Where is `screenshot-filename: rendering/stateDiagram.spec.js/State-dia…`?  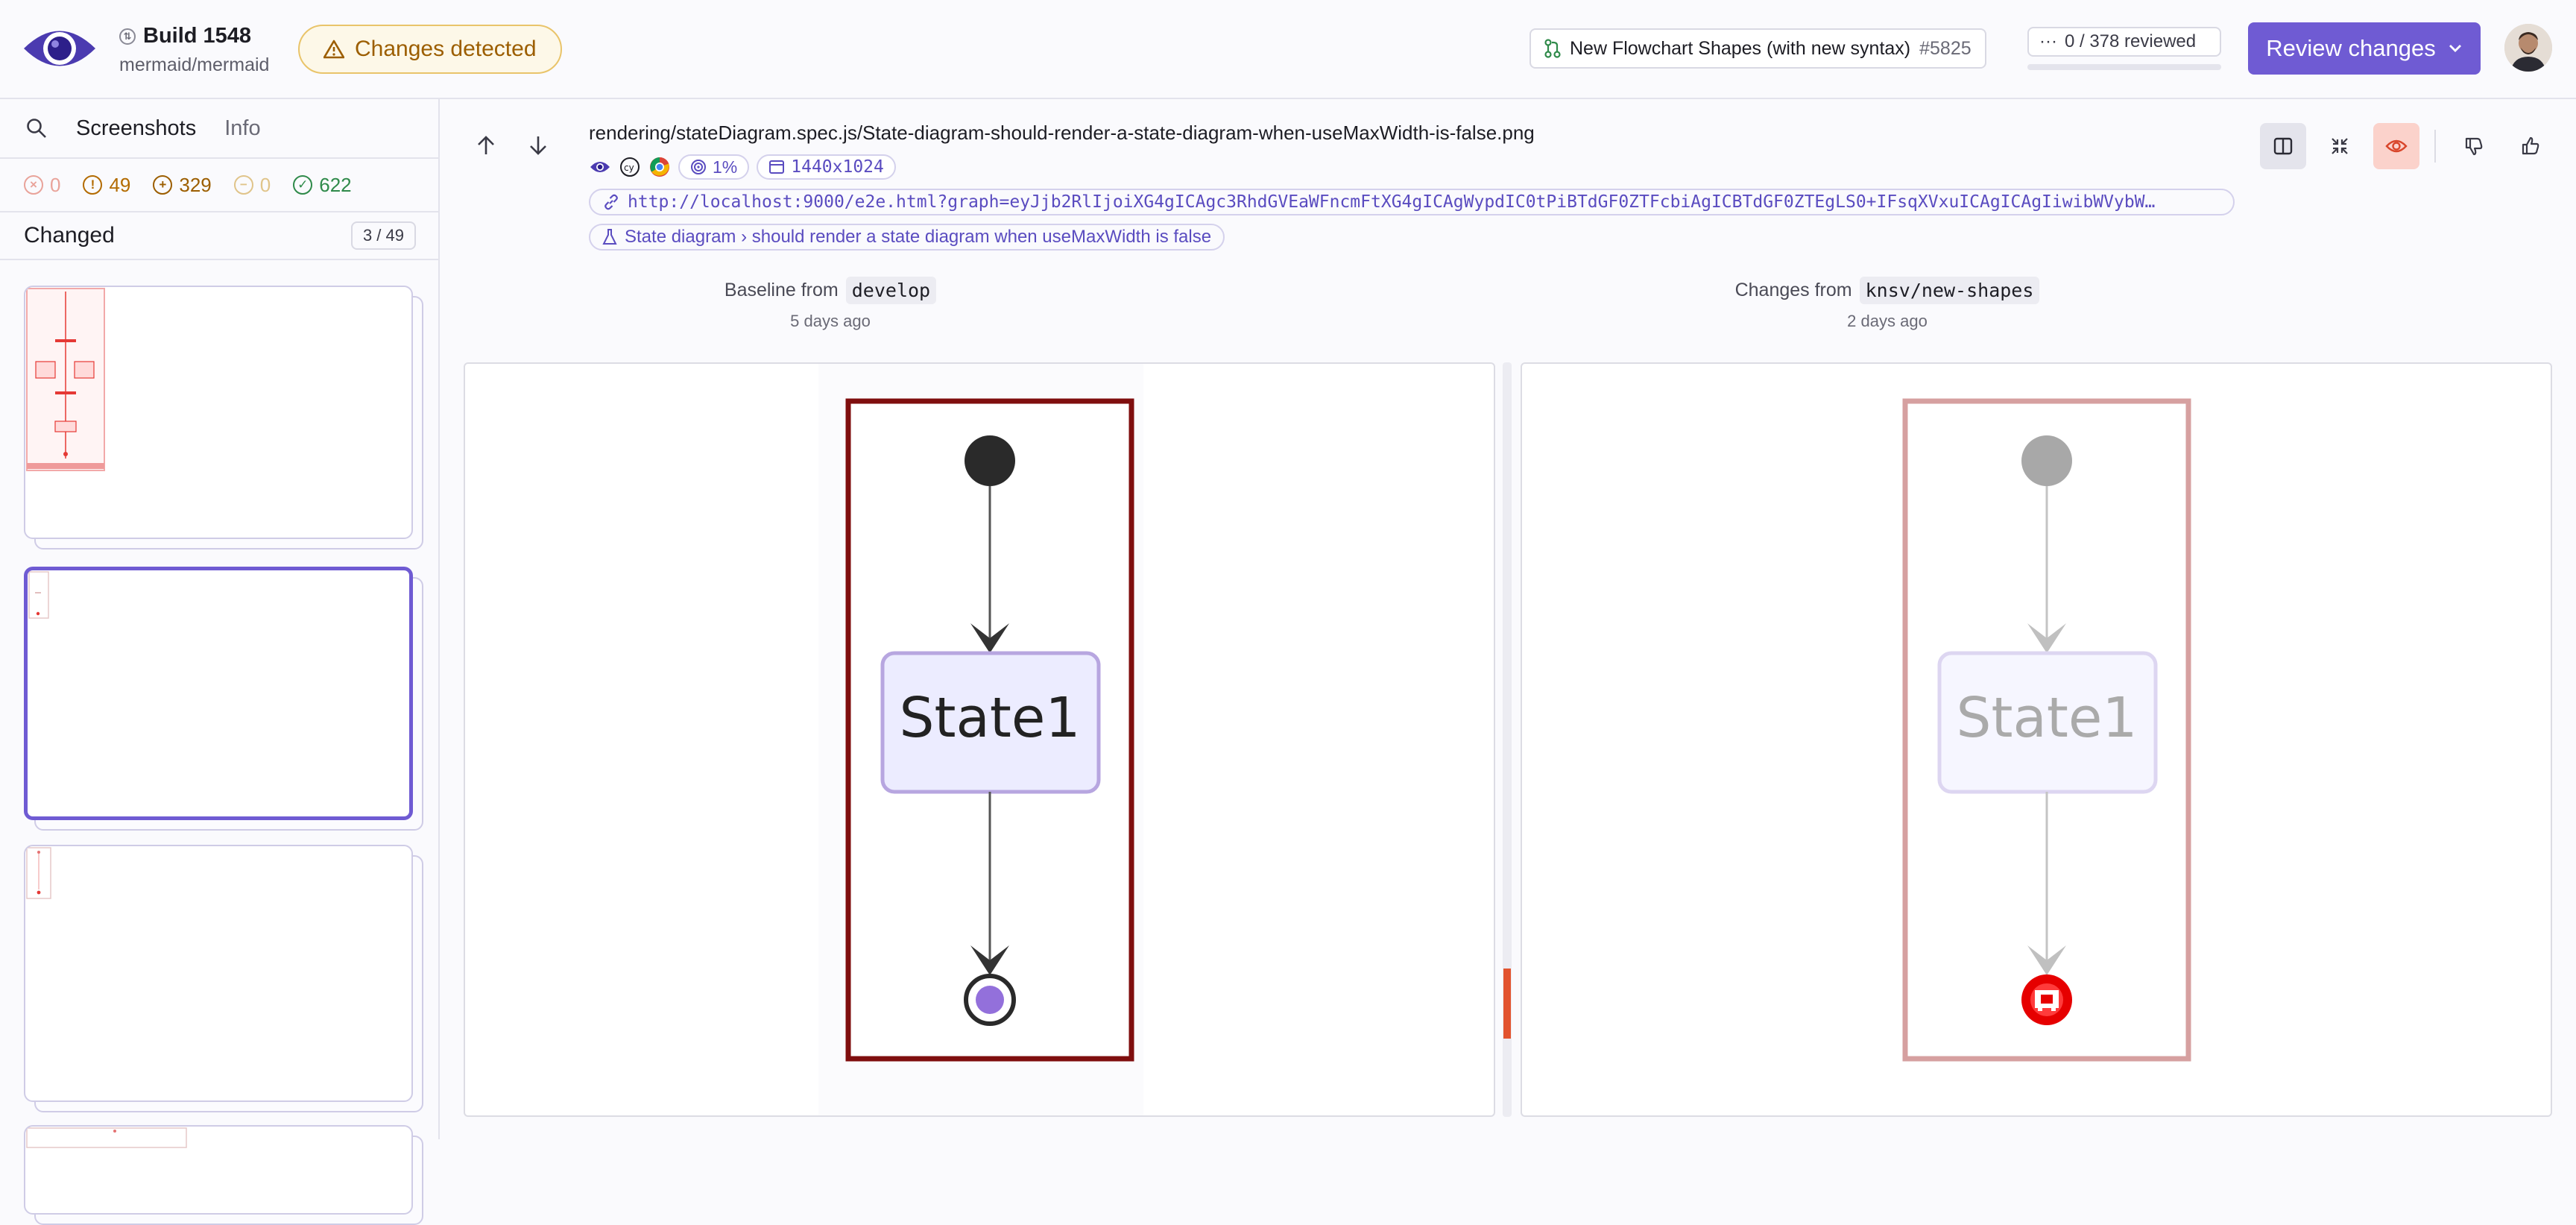
screenshot-filename: rendering/stateDiagram.spec.js/State-dia… is located at coordinates (1062, 133).